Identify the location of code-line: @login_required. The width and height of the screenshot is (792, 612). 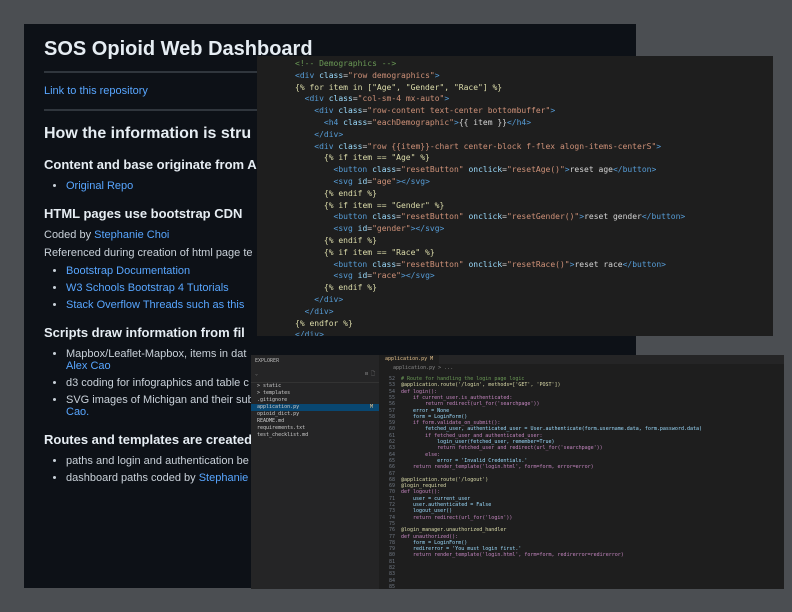
(424, 486).